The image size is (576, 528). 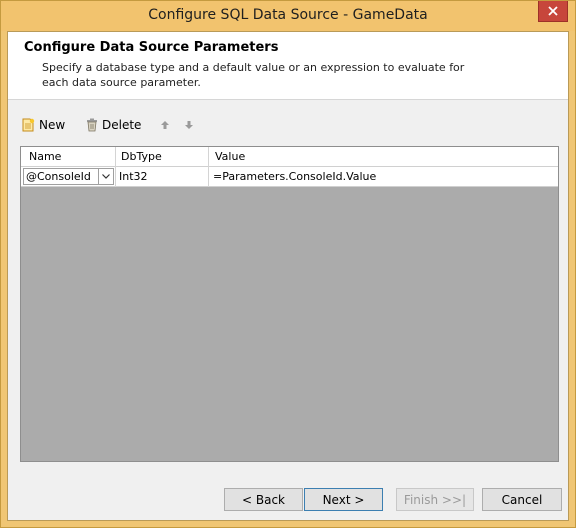 I want to click on move-up-arrow-icon, so click(x=165, y=125).